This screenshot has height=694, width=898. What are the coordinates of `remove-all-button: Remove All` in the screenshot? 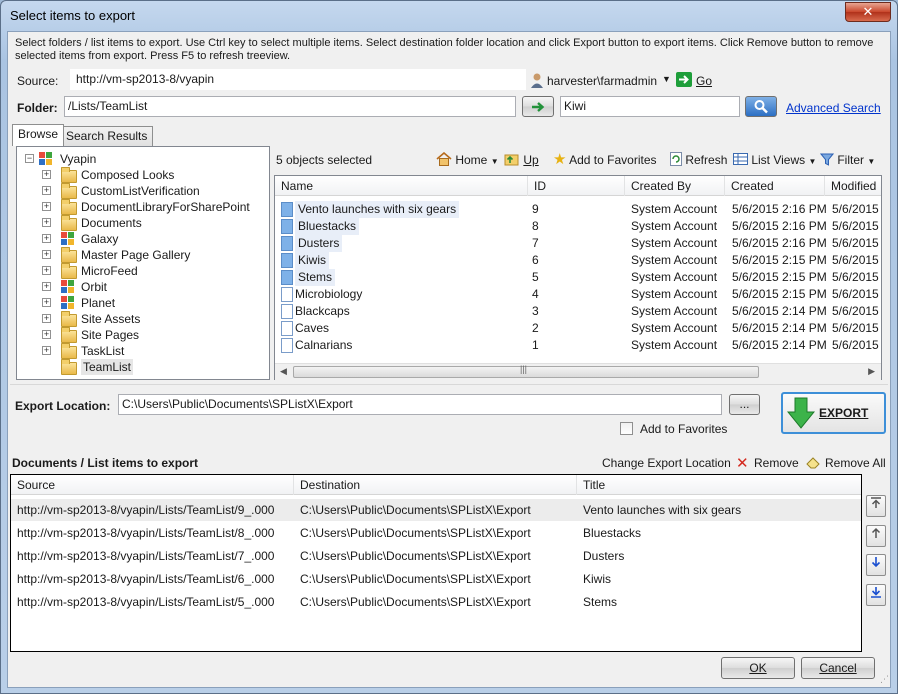 It's located at (855, 463).